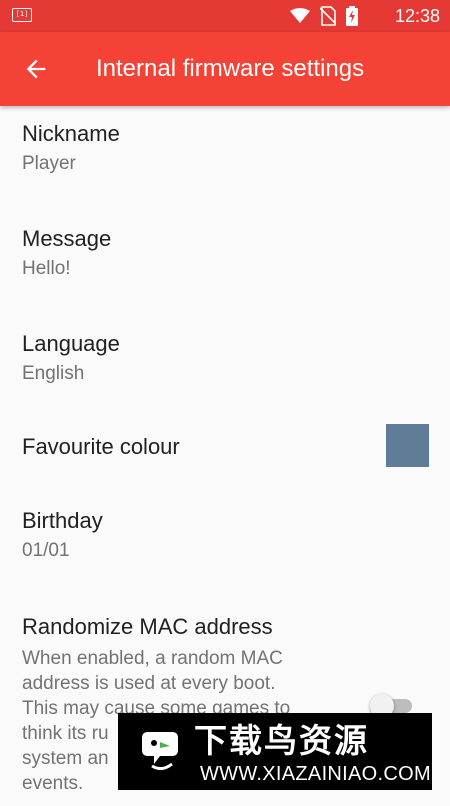 Image resolution: width=450 pixels, height=806 pixels. I want to click on setting-label: Nickname, so click(71, 133).